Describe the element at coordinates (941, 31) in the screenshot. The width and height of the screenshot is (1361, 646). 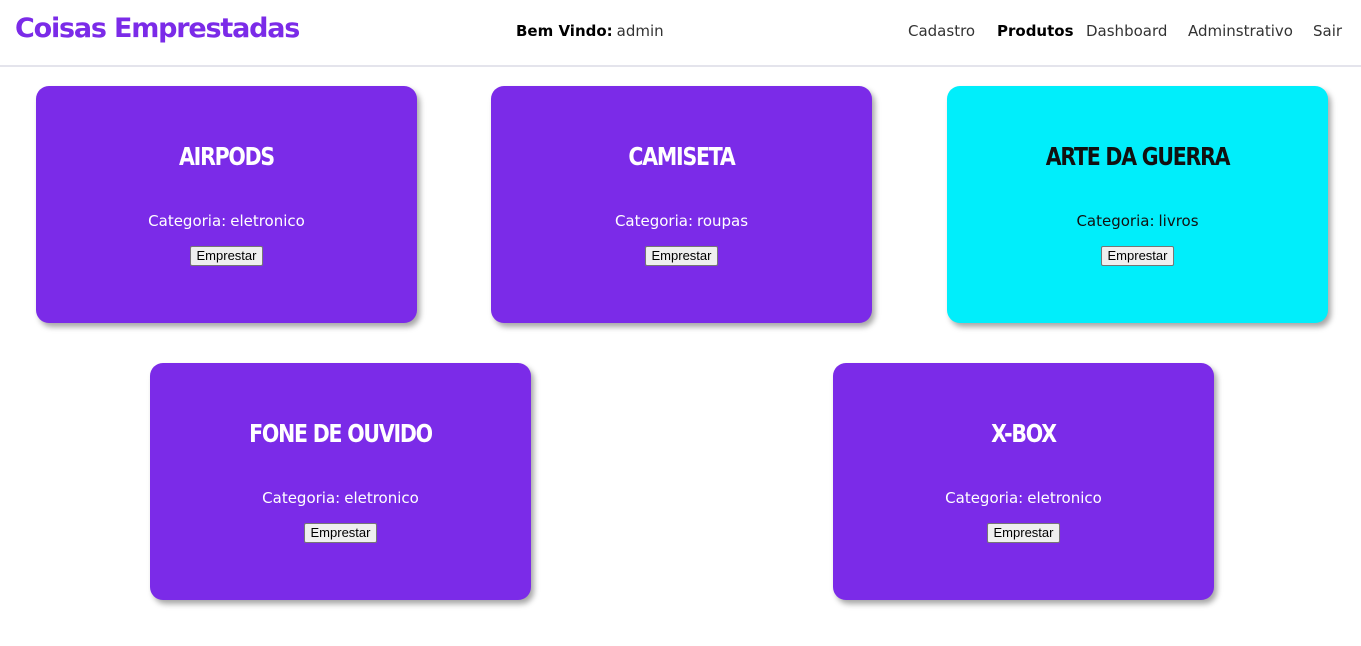
I see `nav-cadastro: Cadastro` at that location.